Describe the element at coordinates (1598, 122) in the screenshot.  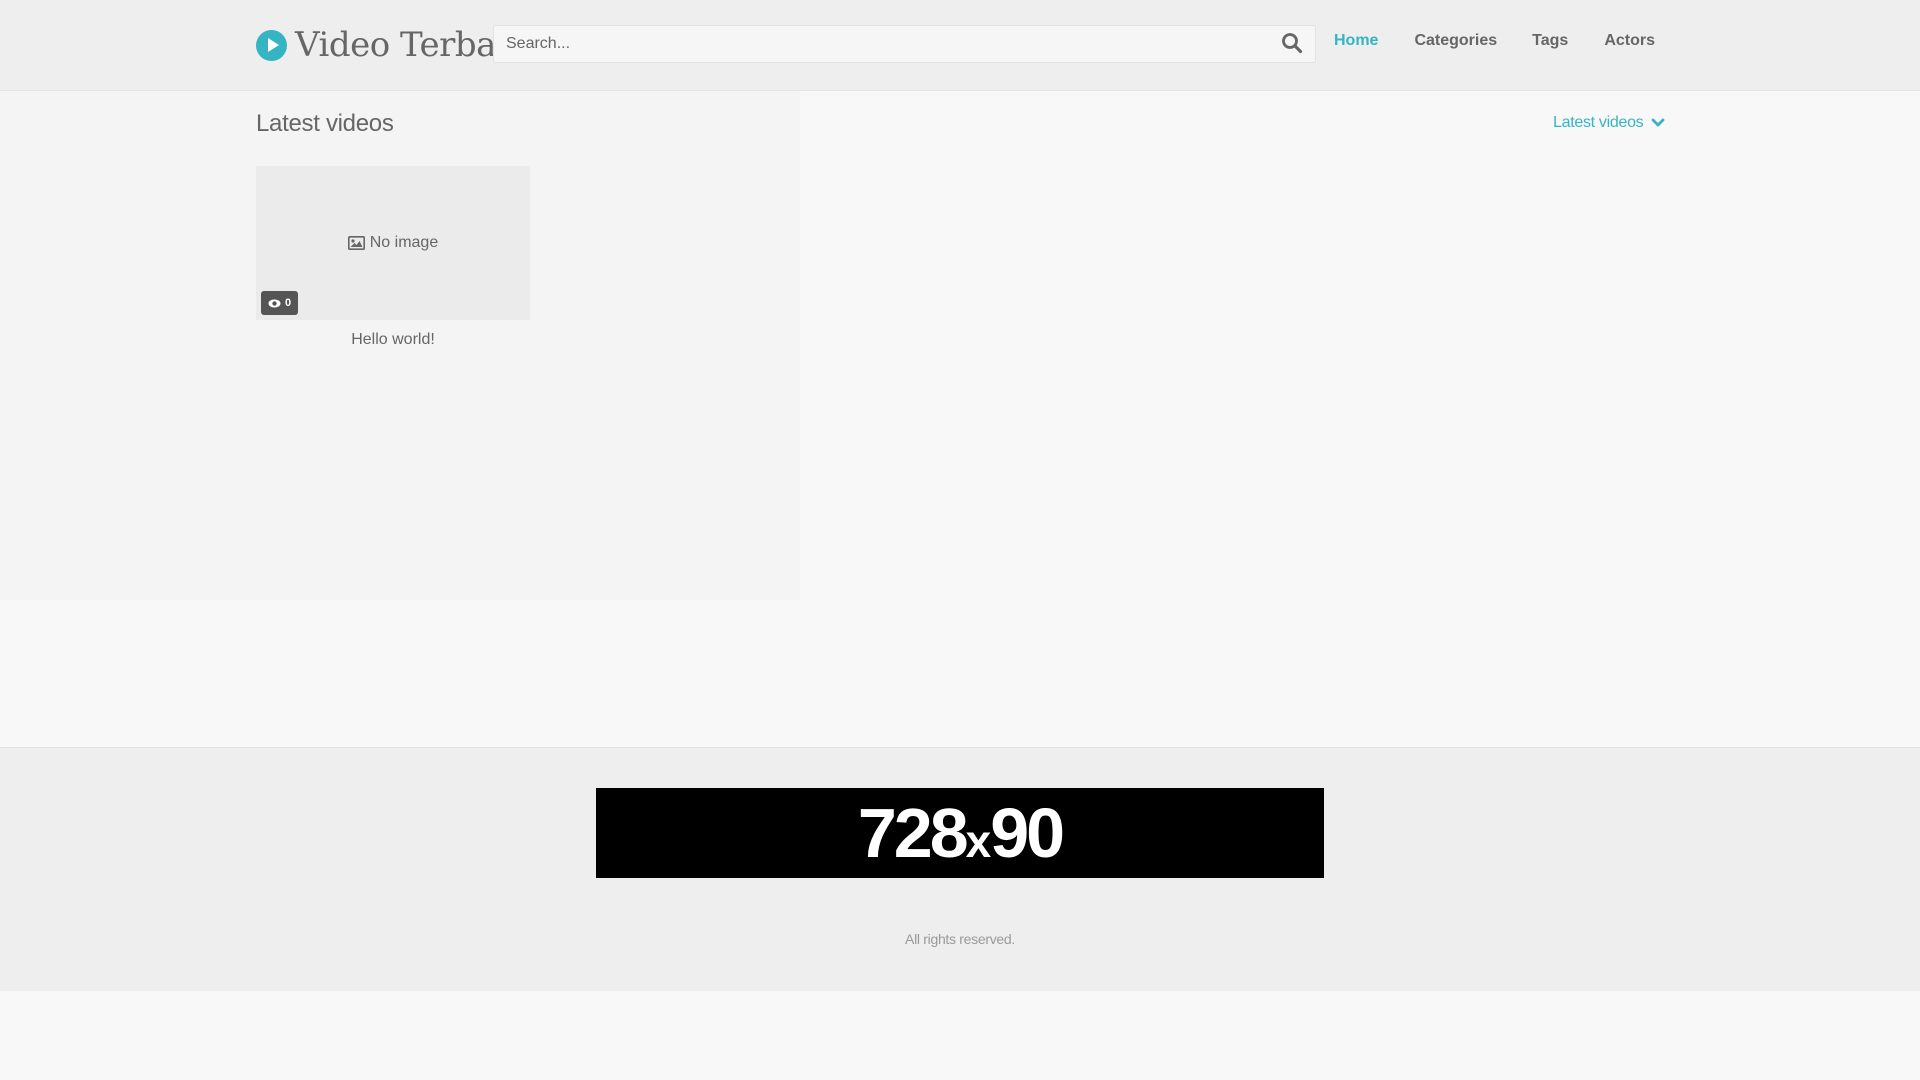
I see `sort-filter-label: Latest videos` at that location.